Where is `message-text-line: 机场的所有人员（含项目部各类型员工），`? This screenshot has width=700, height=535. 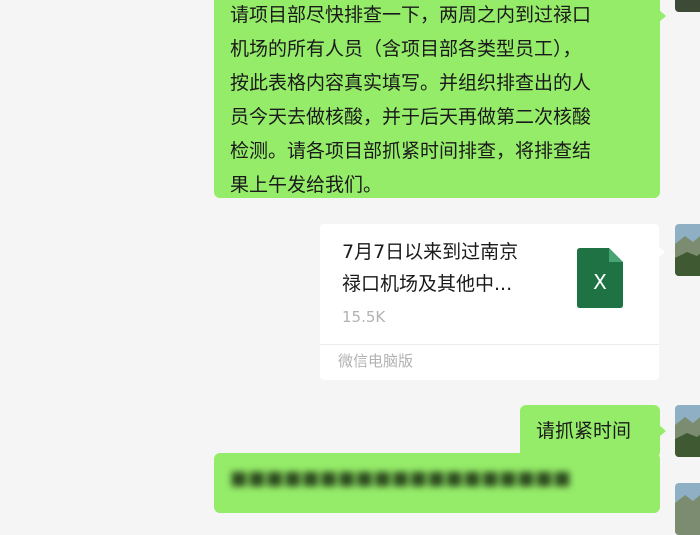 message-text-line: 机场的所有人员（含项目部各类型员工）， is located at coordinates (406, 49).